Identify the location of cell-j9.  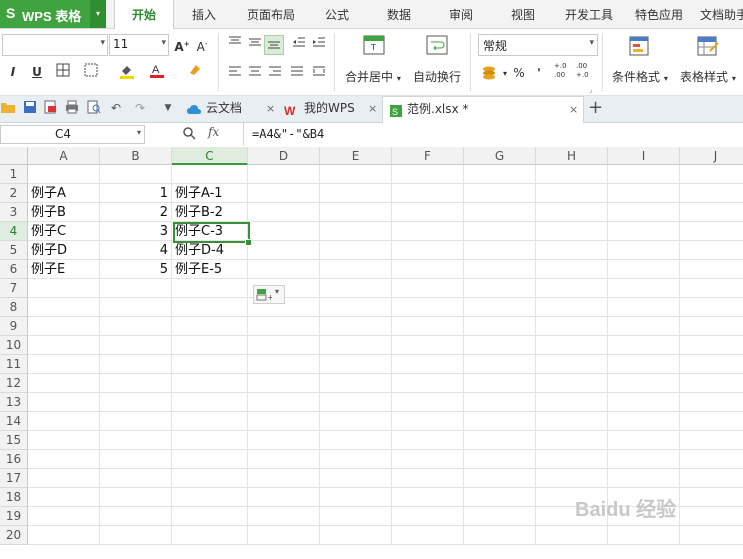
(711, 326).